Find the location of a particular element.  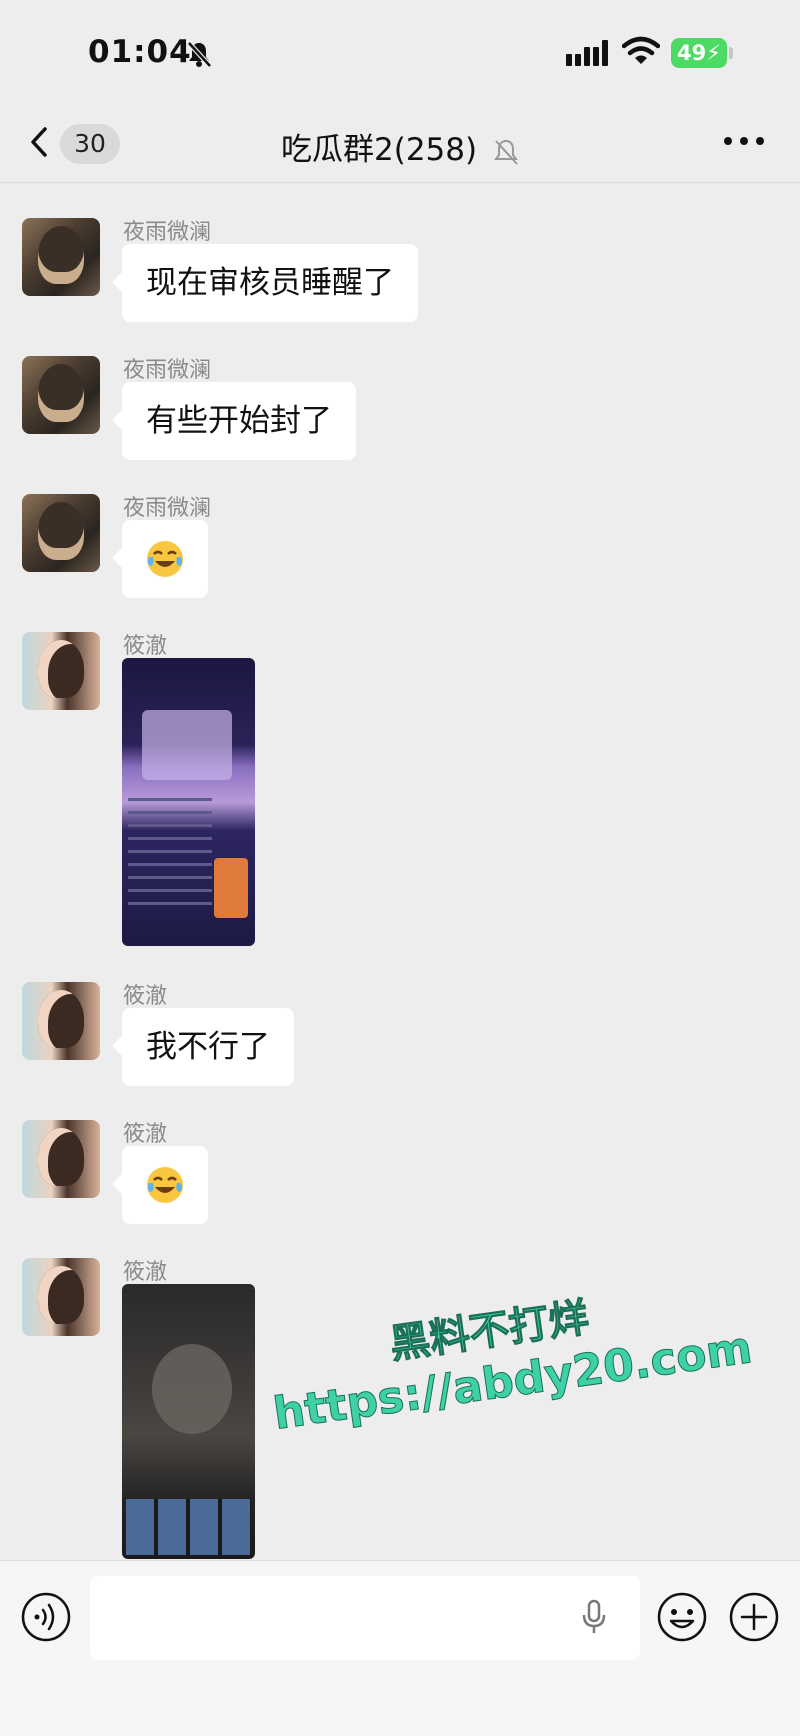

chat-title-wrap: 吃瓜群2(258) is located at coordinates (400, 146).